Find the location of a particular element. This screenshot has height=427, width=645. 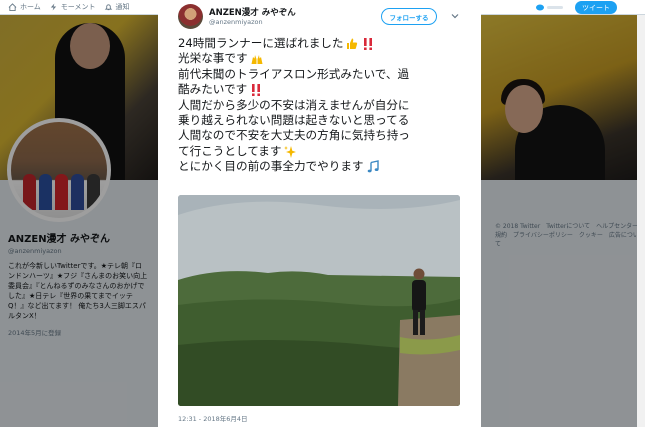

nav-moments: モーメント is located at coordinates (72, 7).